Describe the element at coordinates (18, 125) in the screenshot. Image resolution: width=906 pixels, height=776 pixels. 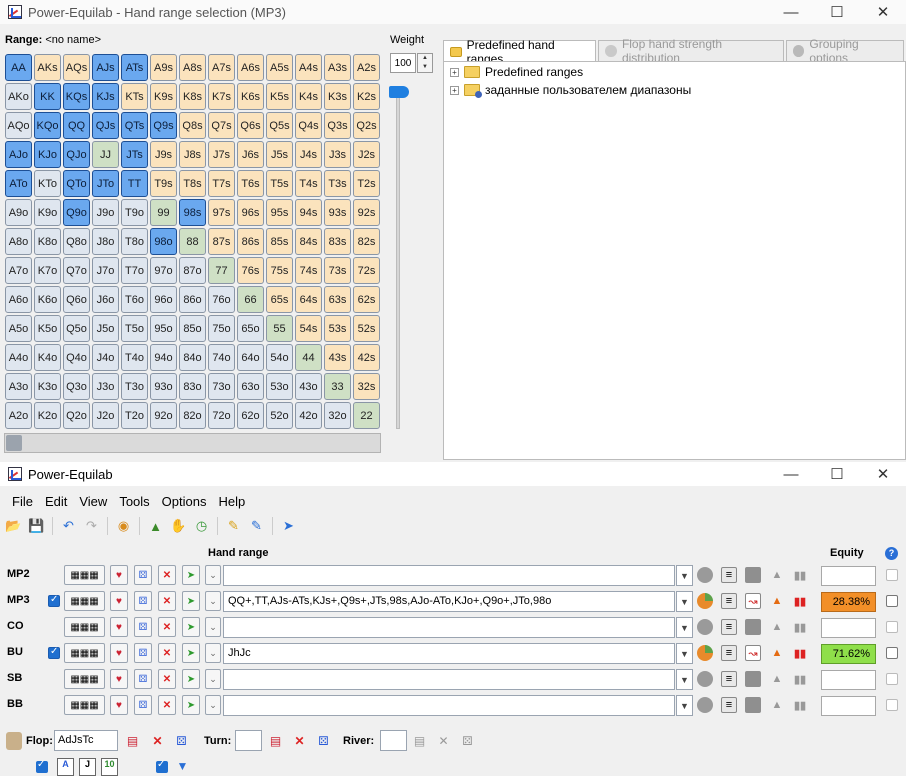
I see `hand-cell-aqo: AQo` at that location.